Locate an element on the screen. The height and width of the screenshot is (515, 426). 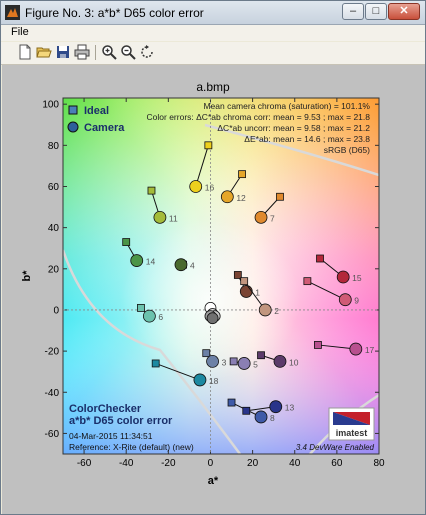
info-reference: Reference: X-Rite (default) (new) is located at coordinates (131, 447).